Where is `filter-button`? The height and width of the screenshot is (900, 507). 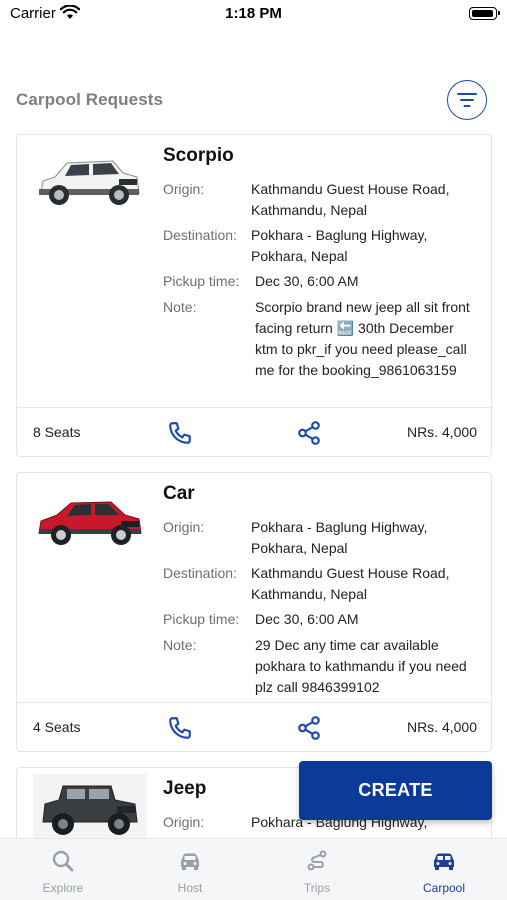
filter-button is located at coordinates (467, 100).